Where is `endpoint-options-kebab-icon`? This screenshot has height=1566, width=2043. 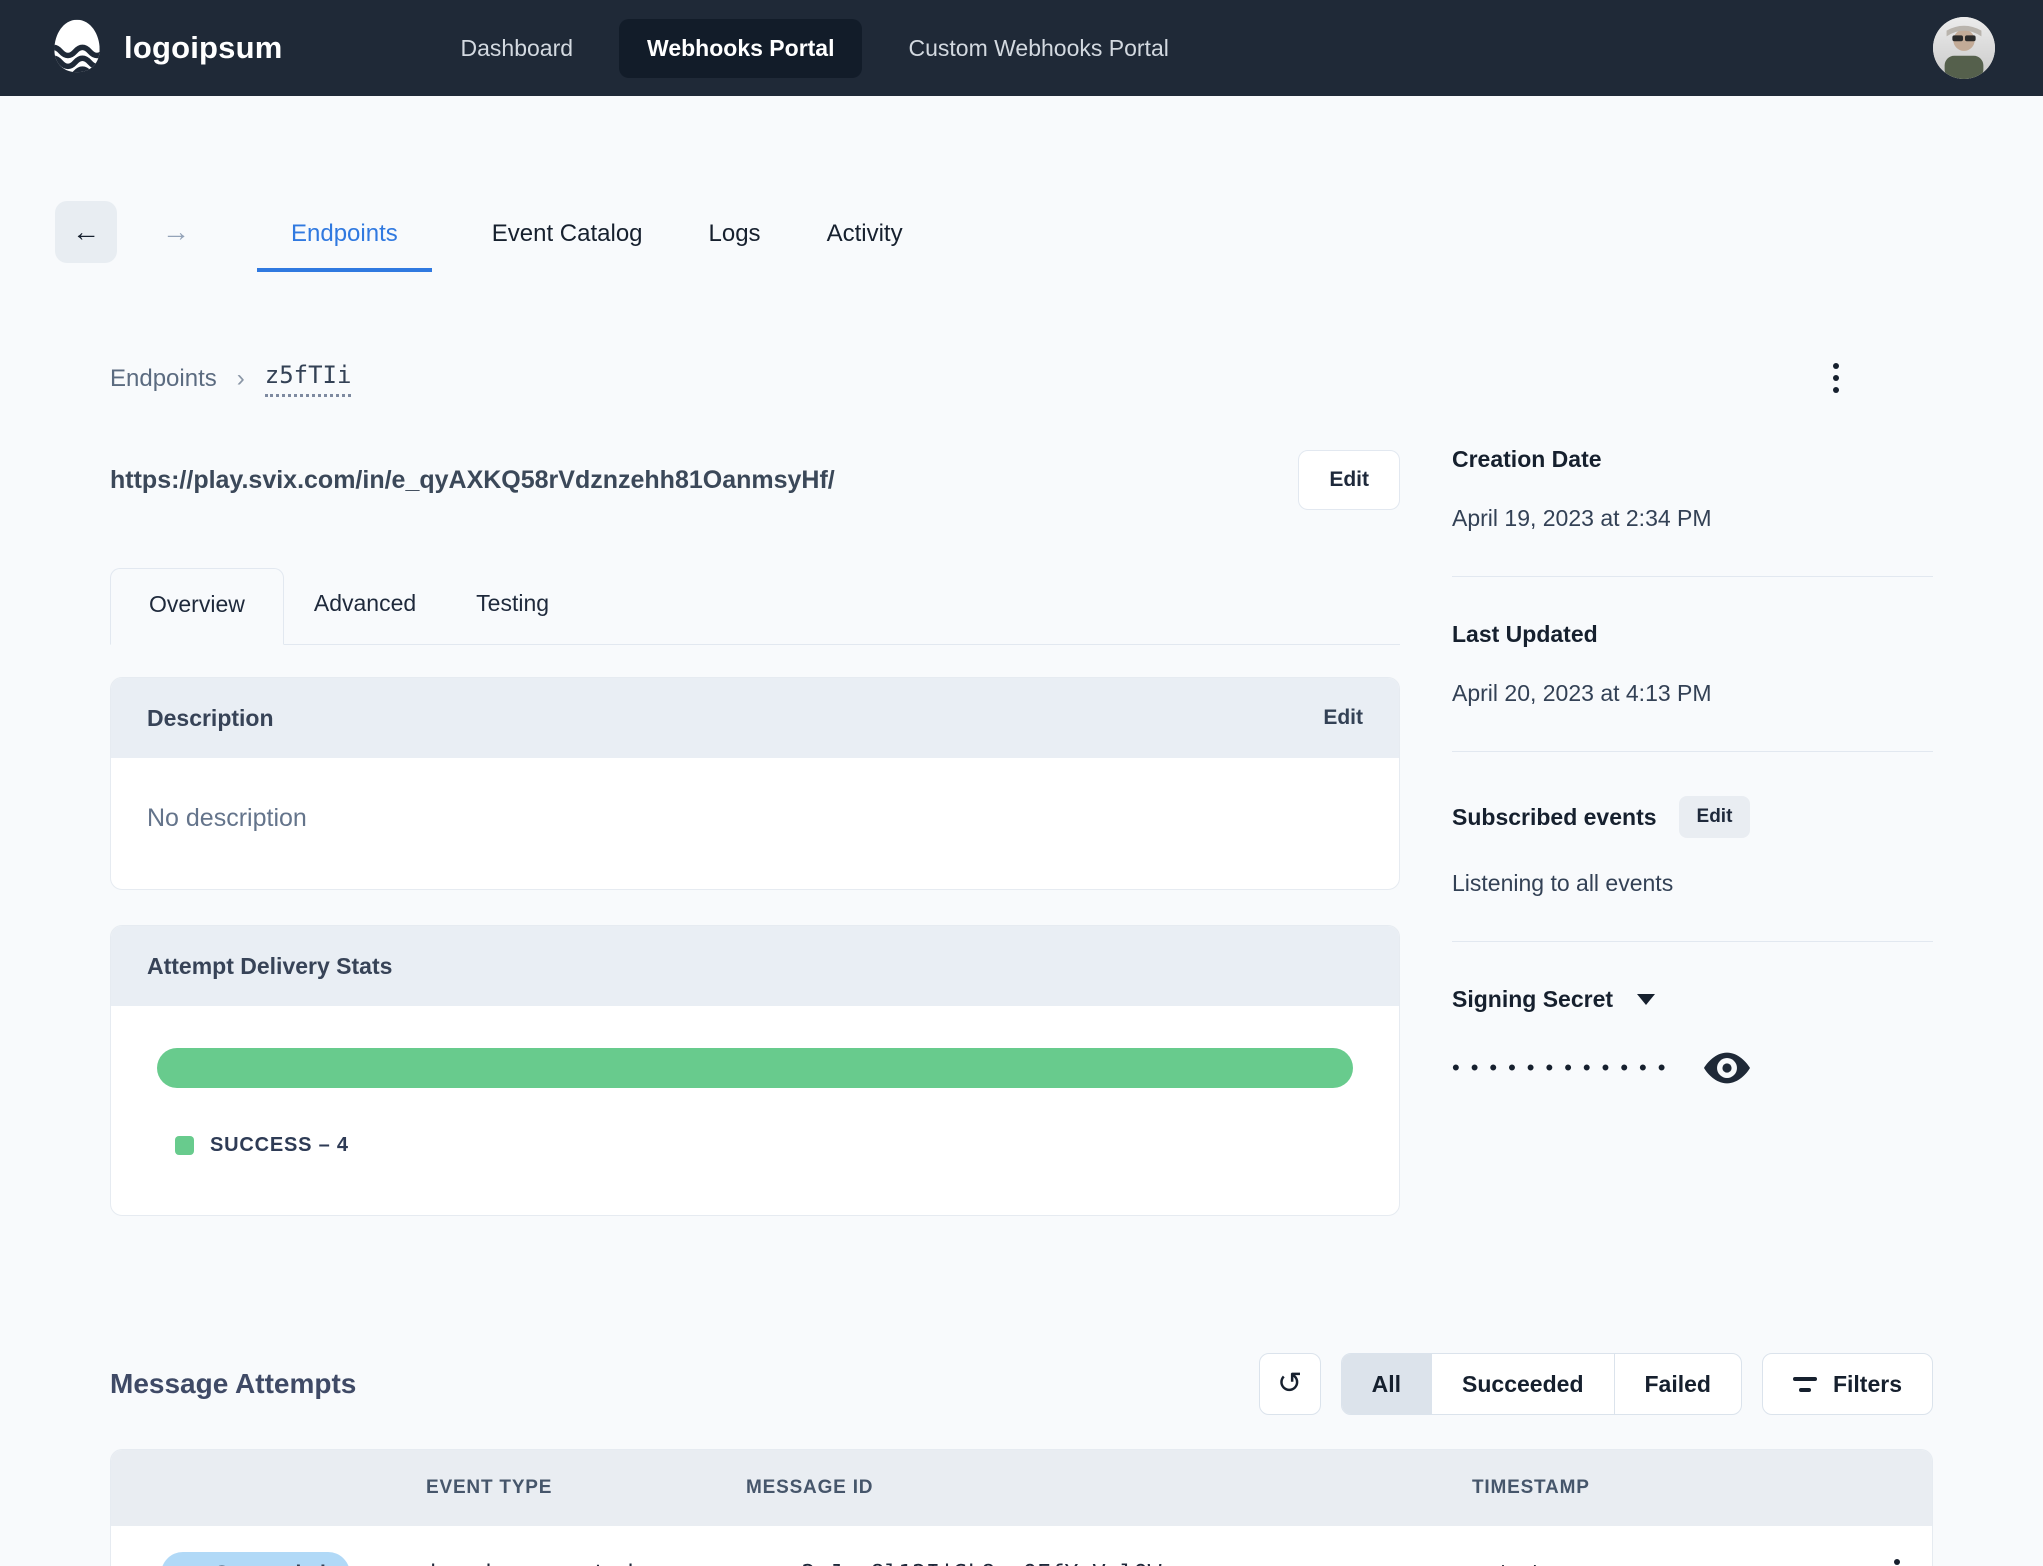 endpoint-options-kebab-icon is located at coordinates (1836, 378).